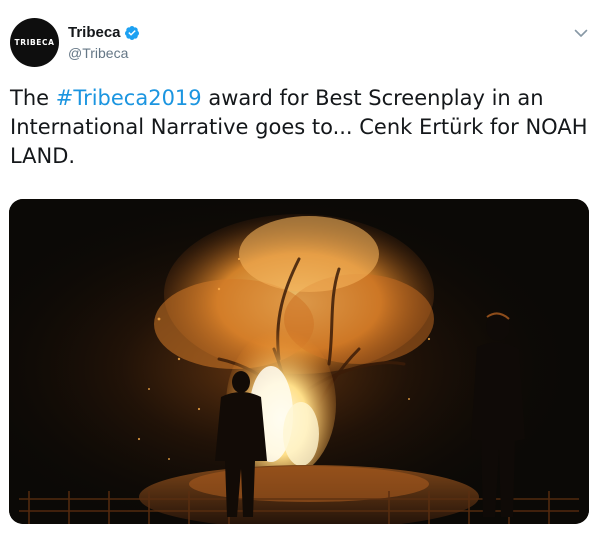 The width and height of the screenshot is (600, 536). I want to click on tweet-text-start: The, so click(33, 98).